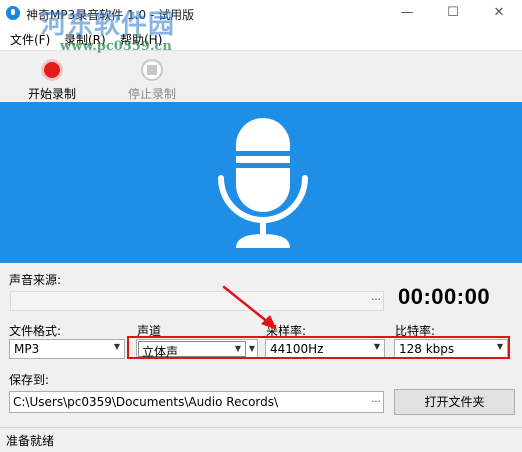  I want to click on menu-file: 文件(F), so click(30, 39).